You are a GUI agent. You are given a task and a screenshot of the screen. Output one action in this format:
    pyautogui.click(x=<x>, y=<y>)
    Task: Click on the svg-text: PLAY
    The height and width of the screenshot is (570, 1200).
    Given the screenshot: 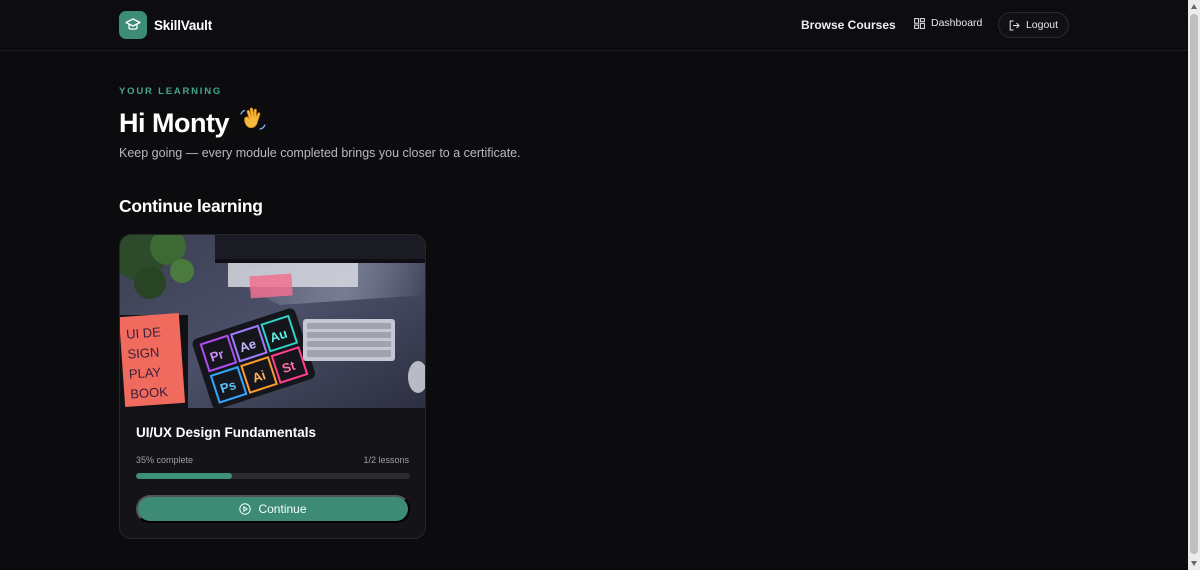 What is the action you would take?
    pyautogui.click(x=145, y=372)
    